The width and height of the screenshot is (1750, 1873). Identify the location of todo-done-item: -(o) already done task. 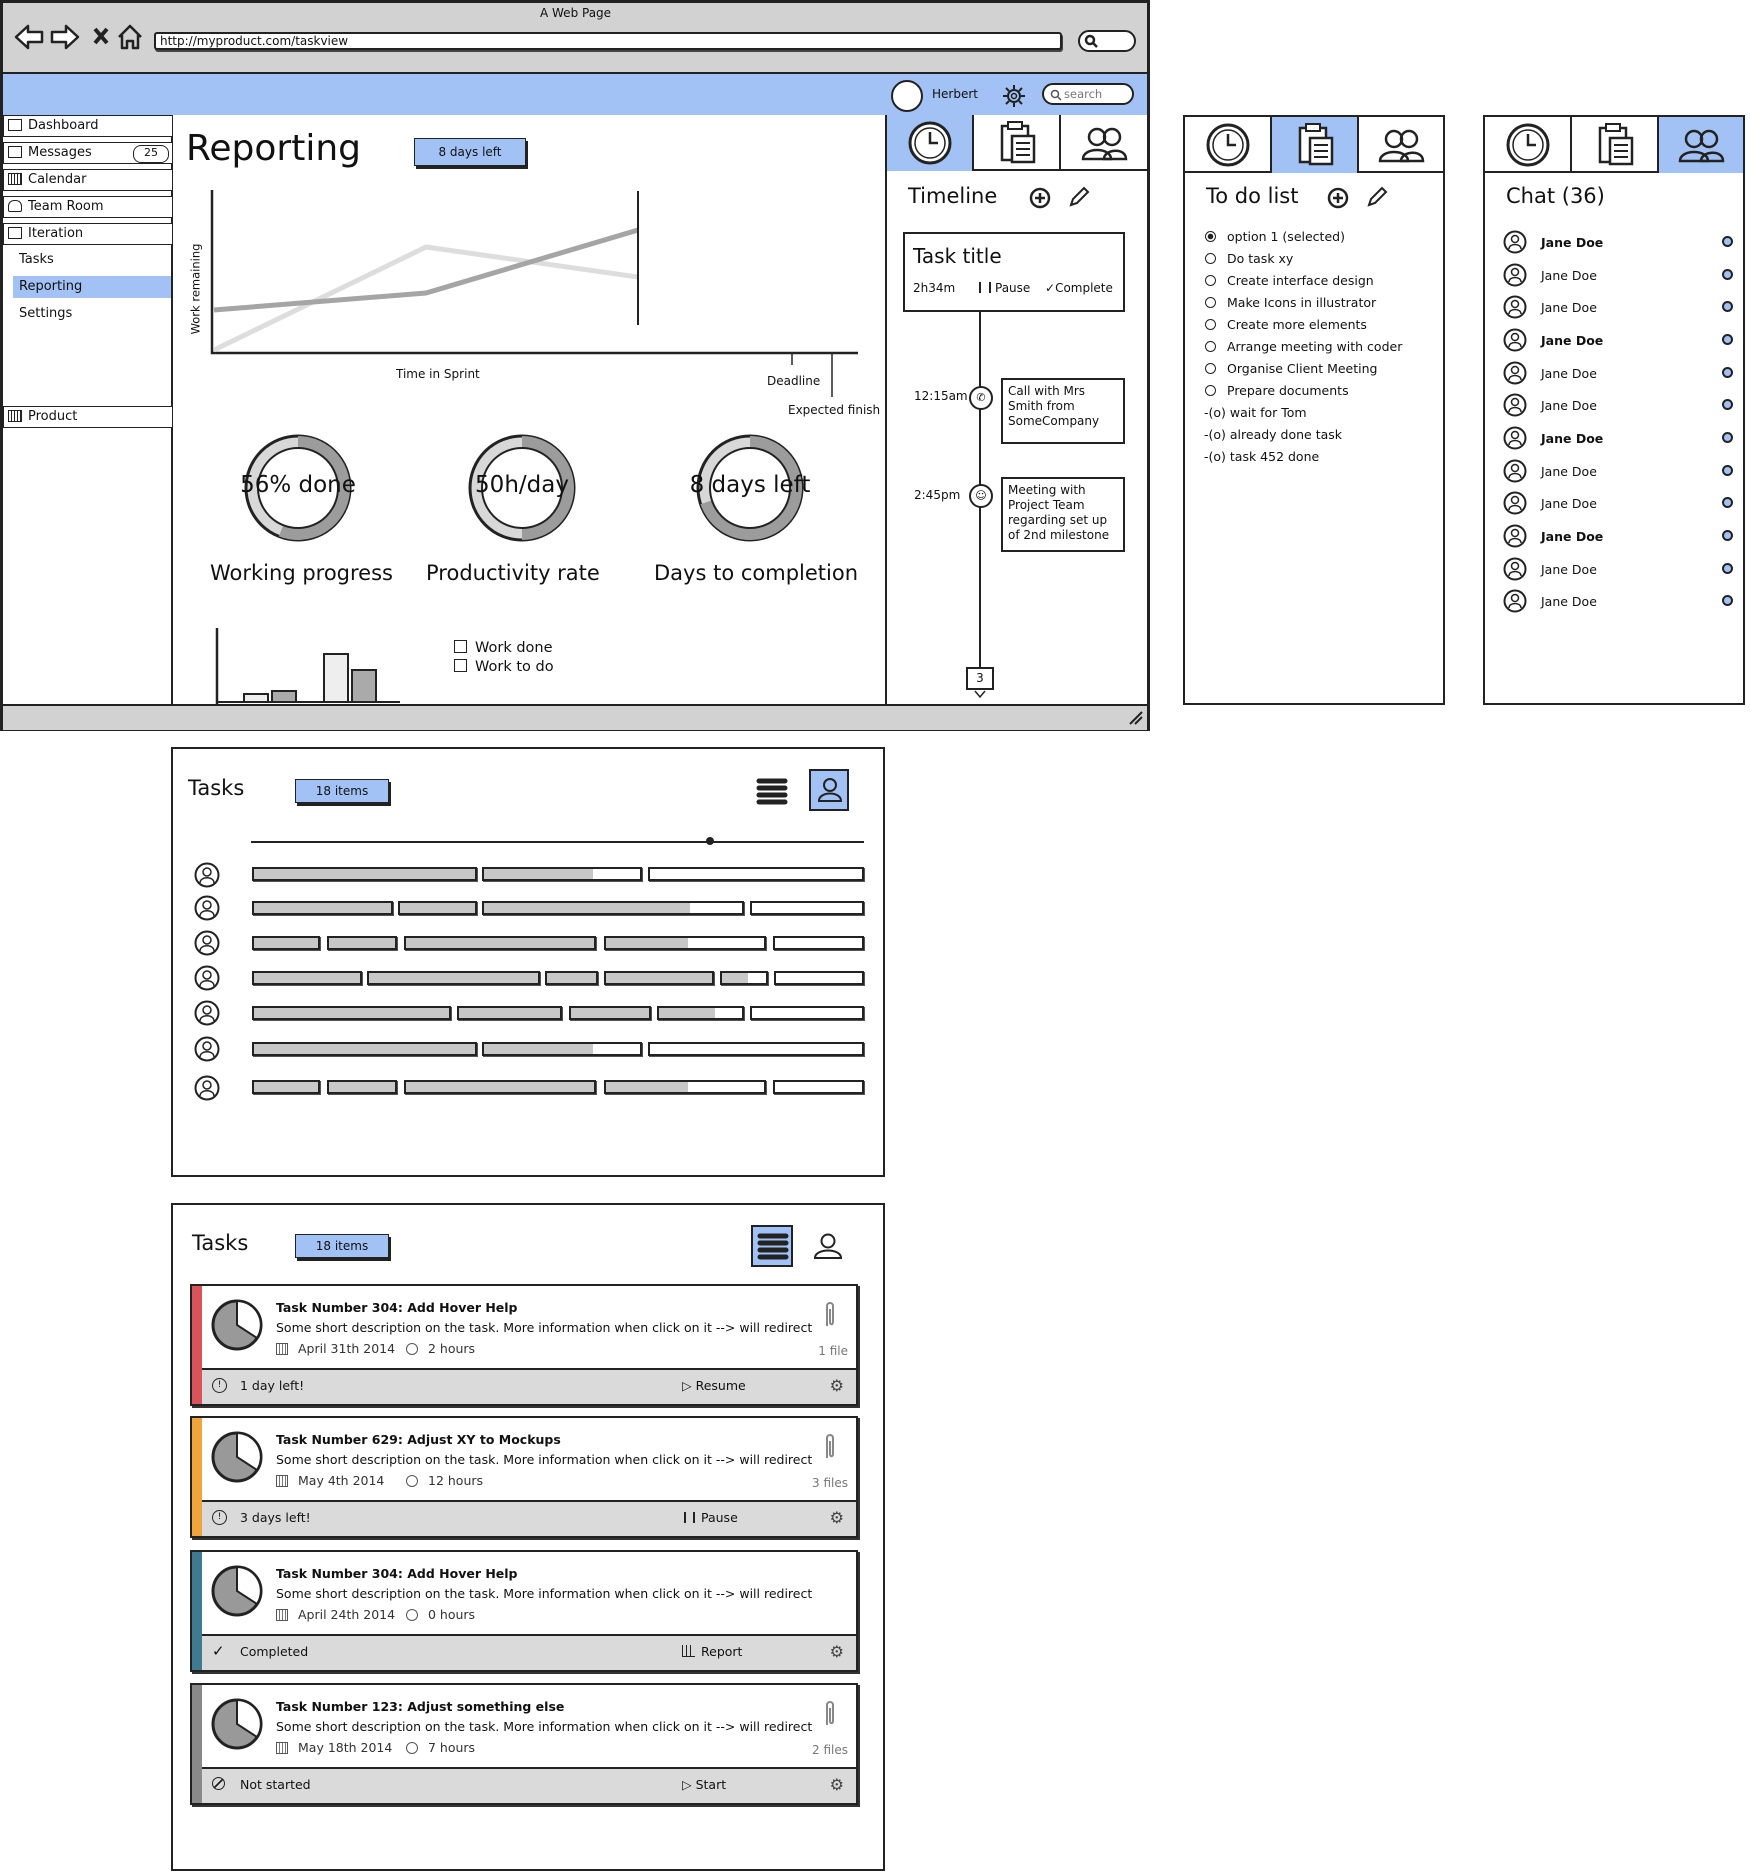
(1273, 434).